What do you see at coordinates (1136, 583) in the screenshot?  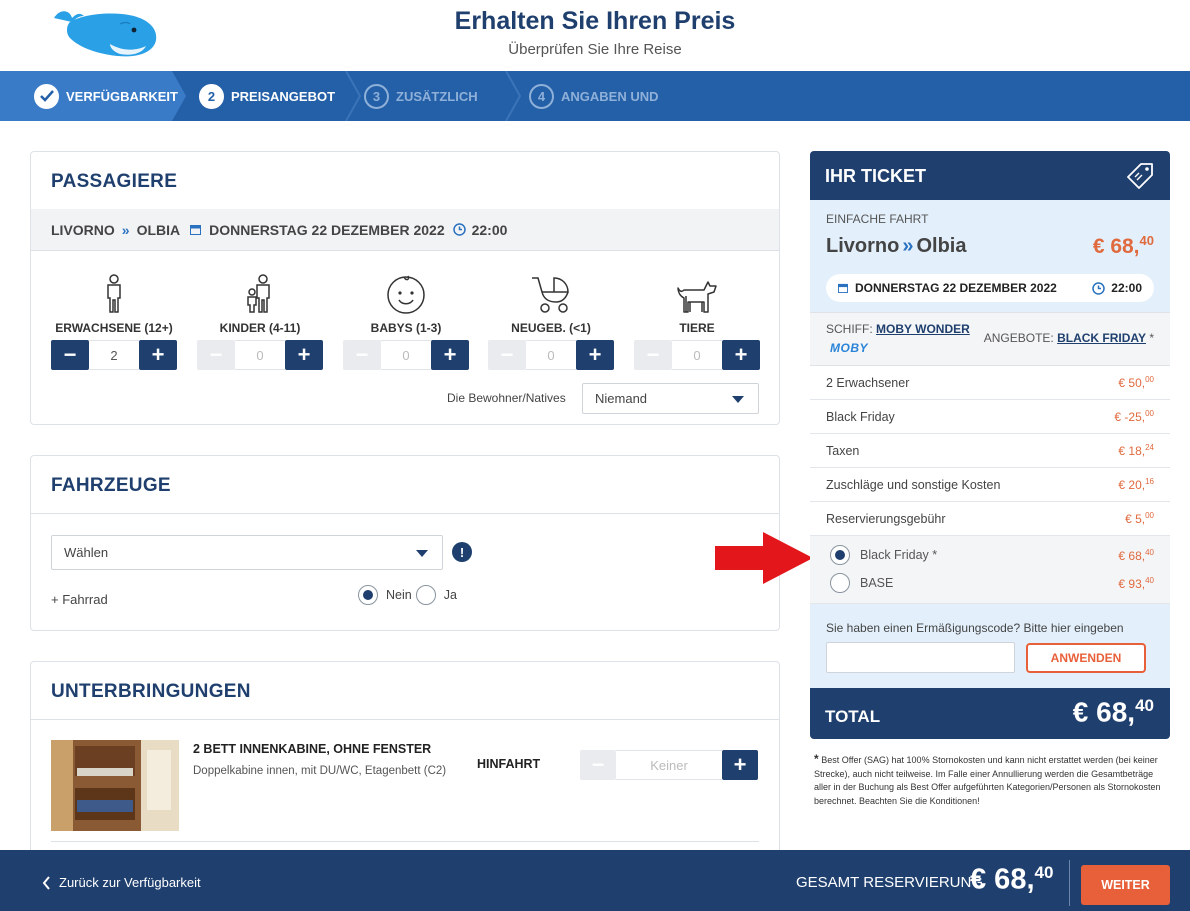 I see `fare-amount: € 93,40` at bounding box center [1136, 583].